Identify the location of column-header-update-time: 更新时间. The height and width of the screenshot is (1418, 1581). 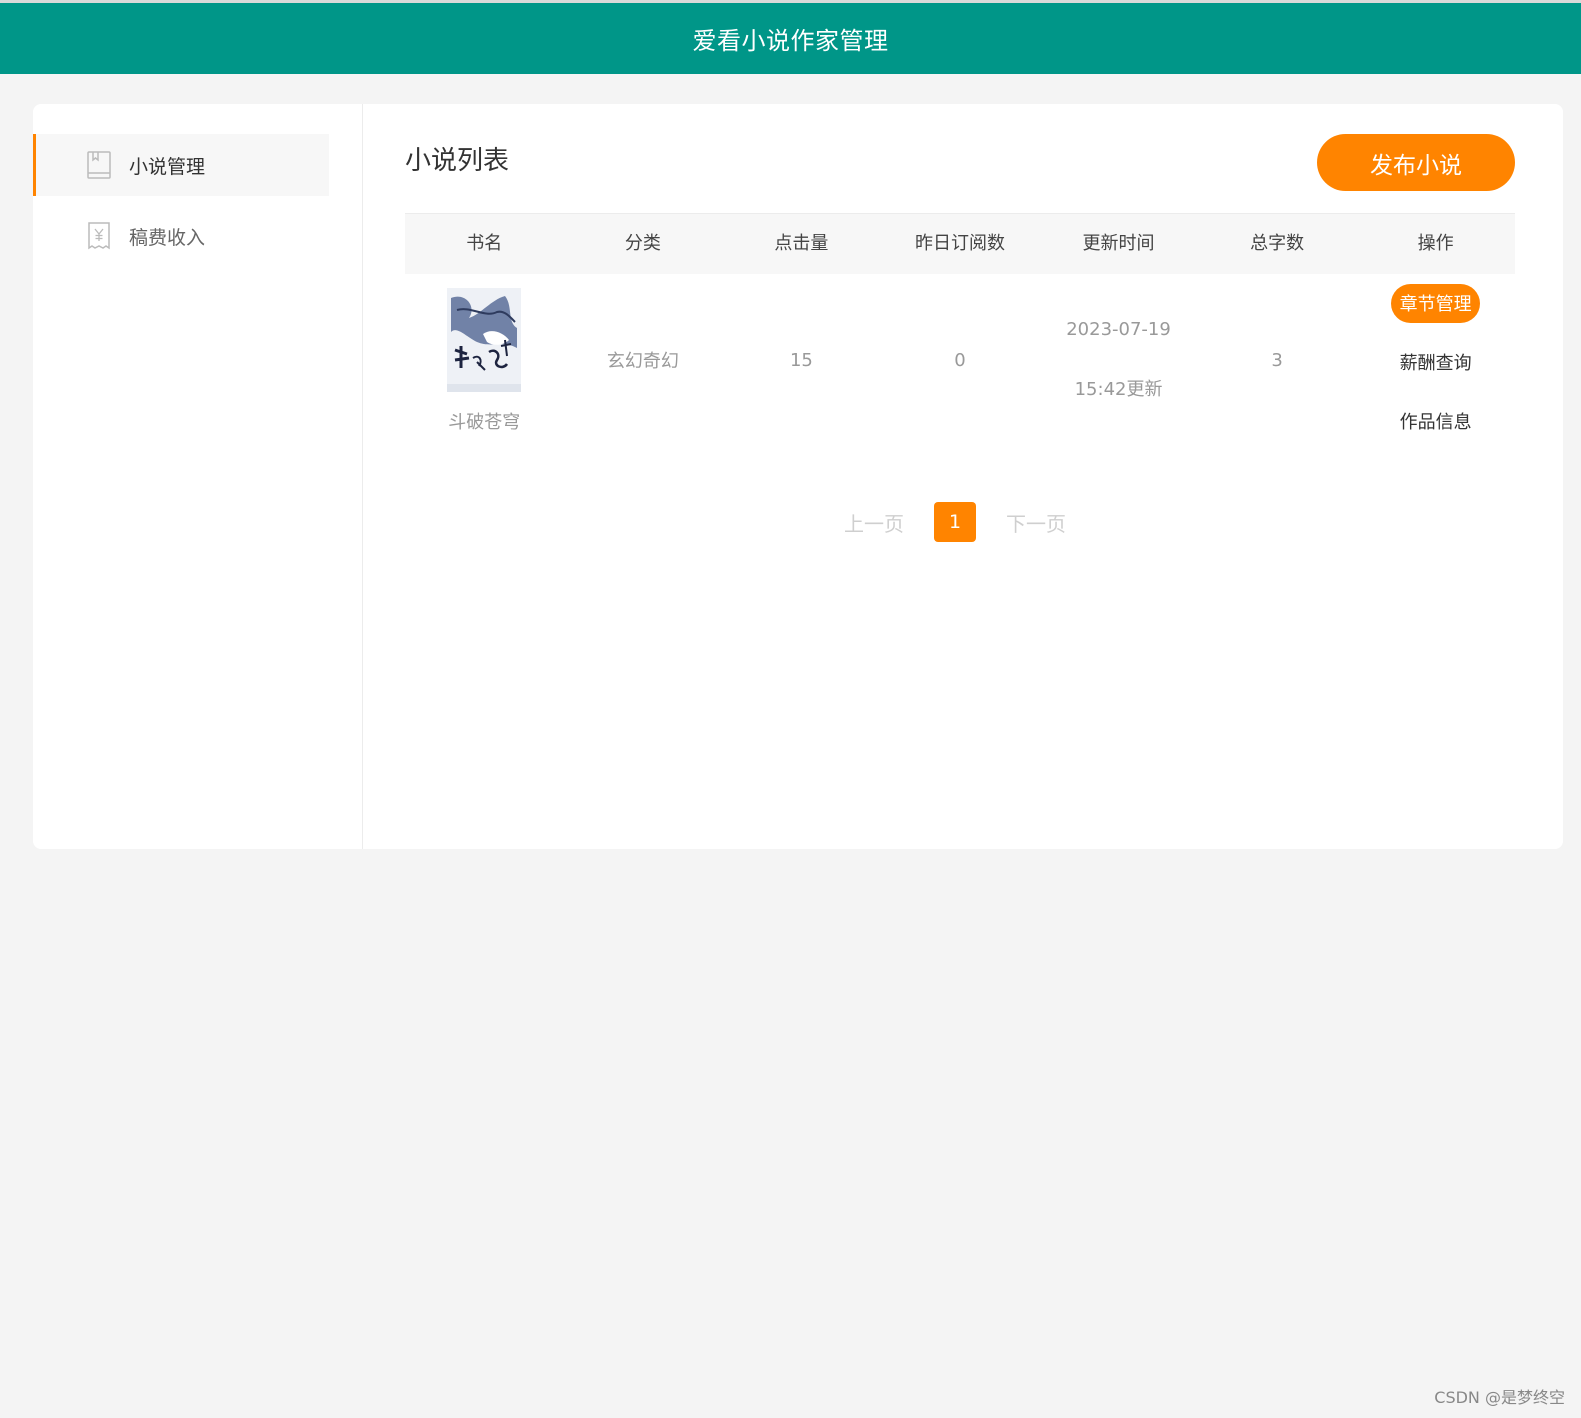
(1118, 243).